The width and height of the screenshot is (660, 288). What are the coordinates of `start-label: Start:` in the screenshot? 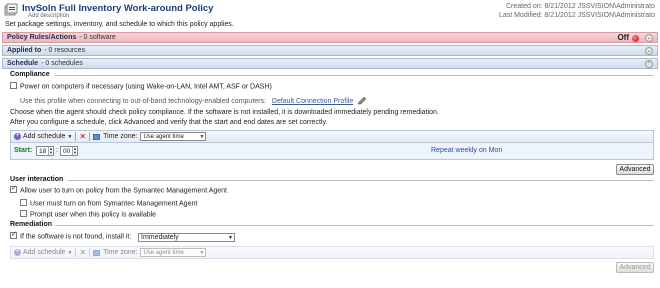 It's located at (23, 150).